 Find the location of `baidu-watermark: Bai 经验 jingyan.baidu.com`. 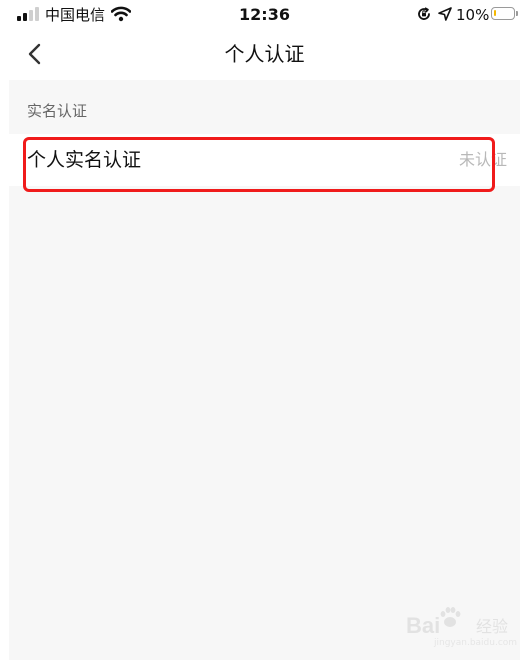

baidu-watermark: Bai 经验 jingyan.baidu.com is located at coordinates (456, 626).